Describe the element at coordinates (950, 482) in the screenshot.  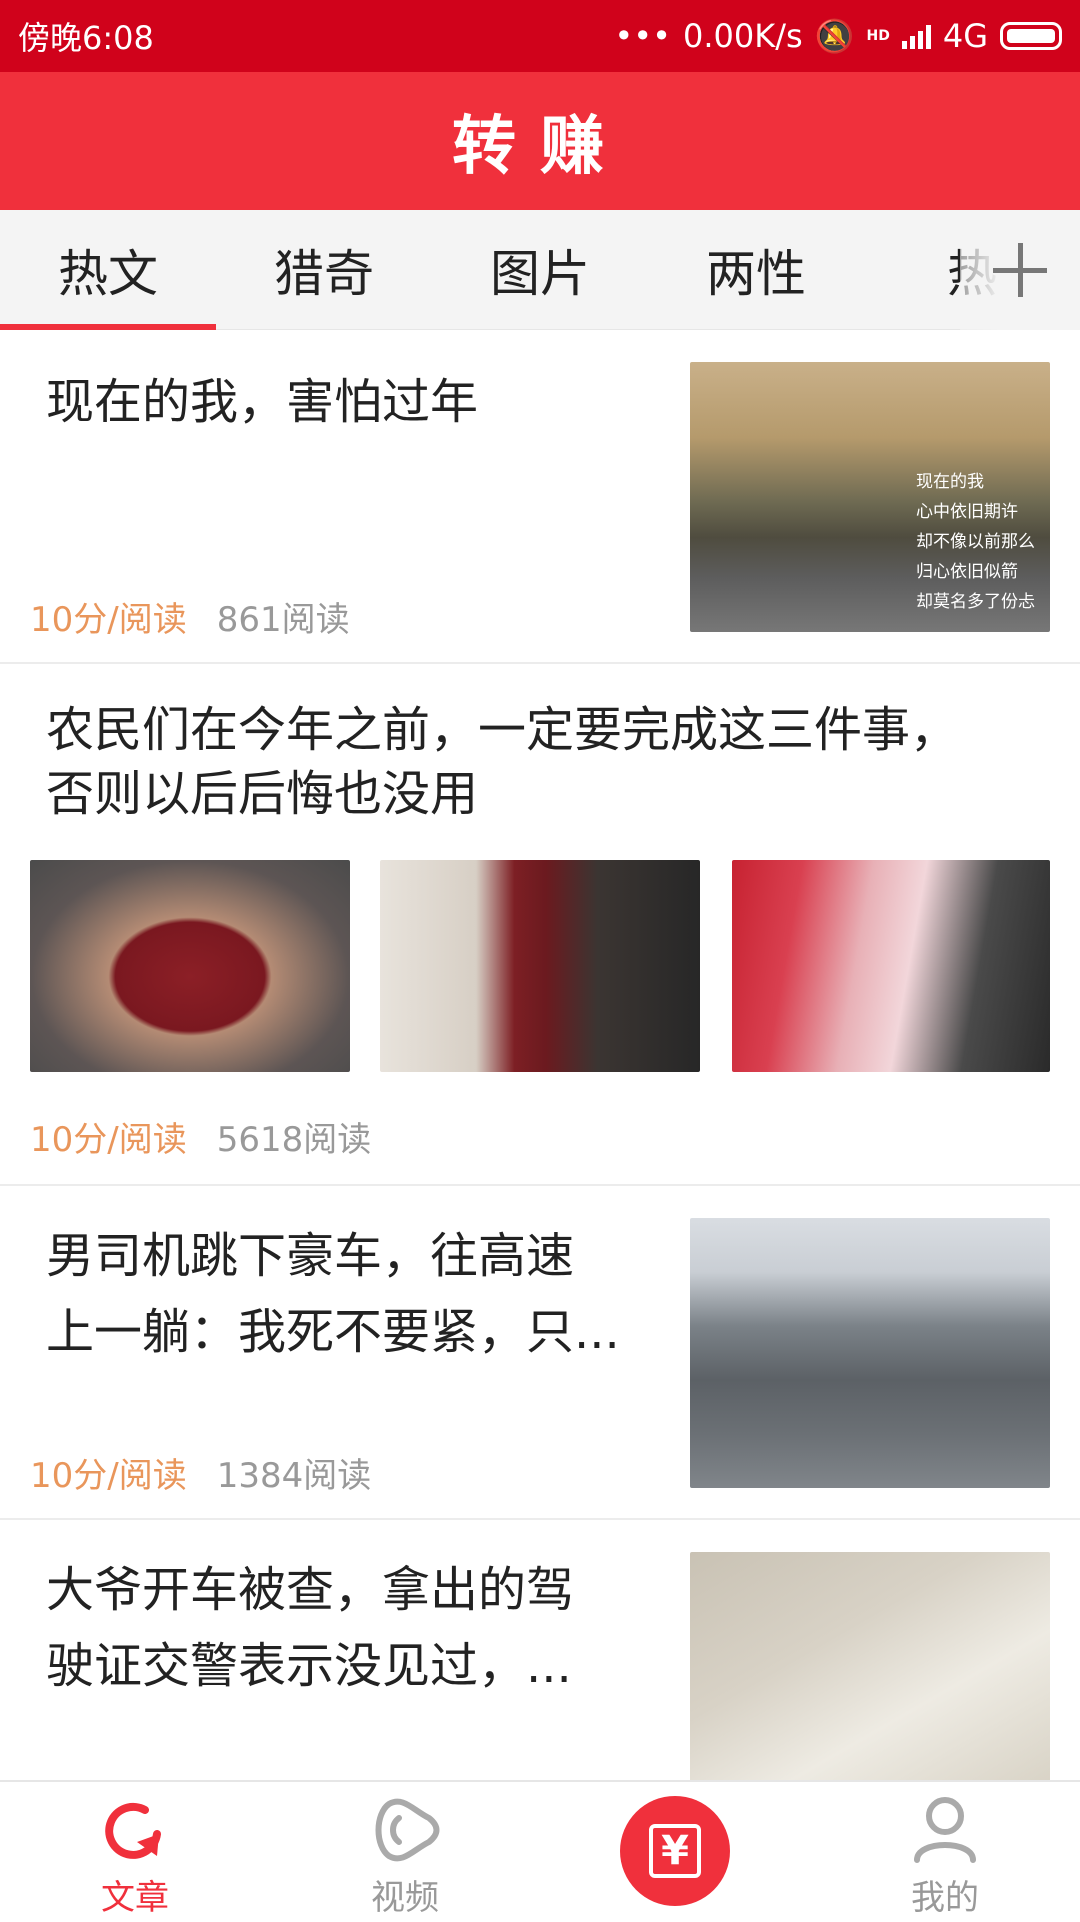
I see `caption-line: 现在的我` at that location.